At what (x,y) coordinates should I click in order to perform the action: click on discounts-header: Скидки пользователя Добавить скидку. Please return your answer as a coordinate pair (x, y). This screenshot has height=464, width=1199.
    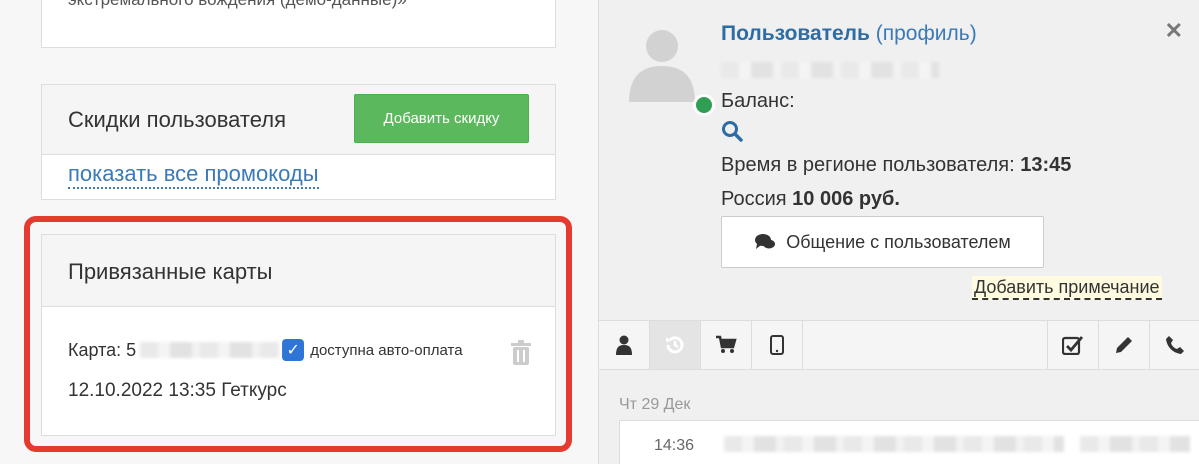
    Looking at the image, I should click on (298, 120).